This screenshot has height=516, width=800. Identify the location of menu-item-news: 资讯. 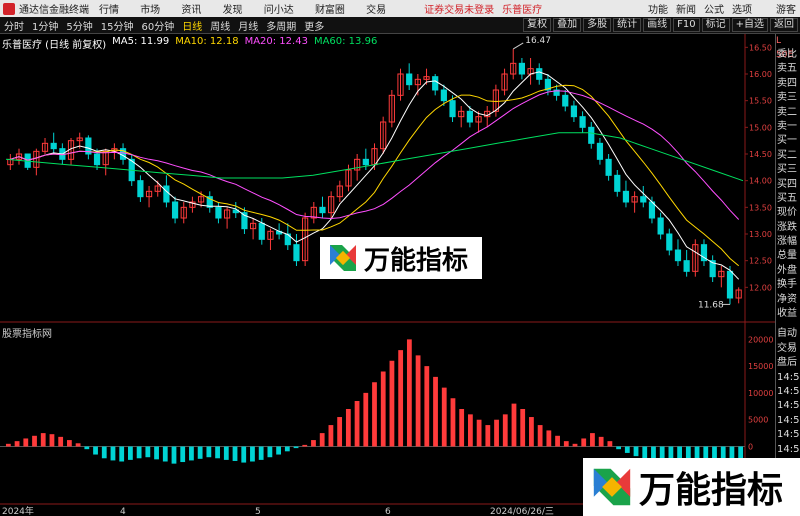
(191, 10).